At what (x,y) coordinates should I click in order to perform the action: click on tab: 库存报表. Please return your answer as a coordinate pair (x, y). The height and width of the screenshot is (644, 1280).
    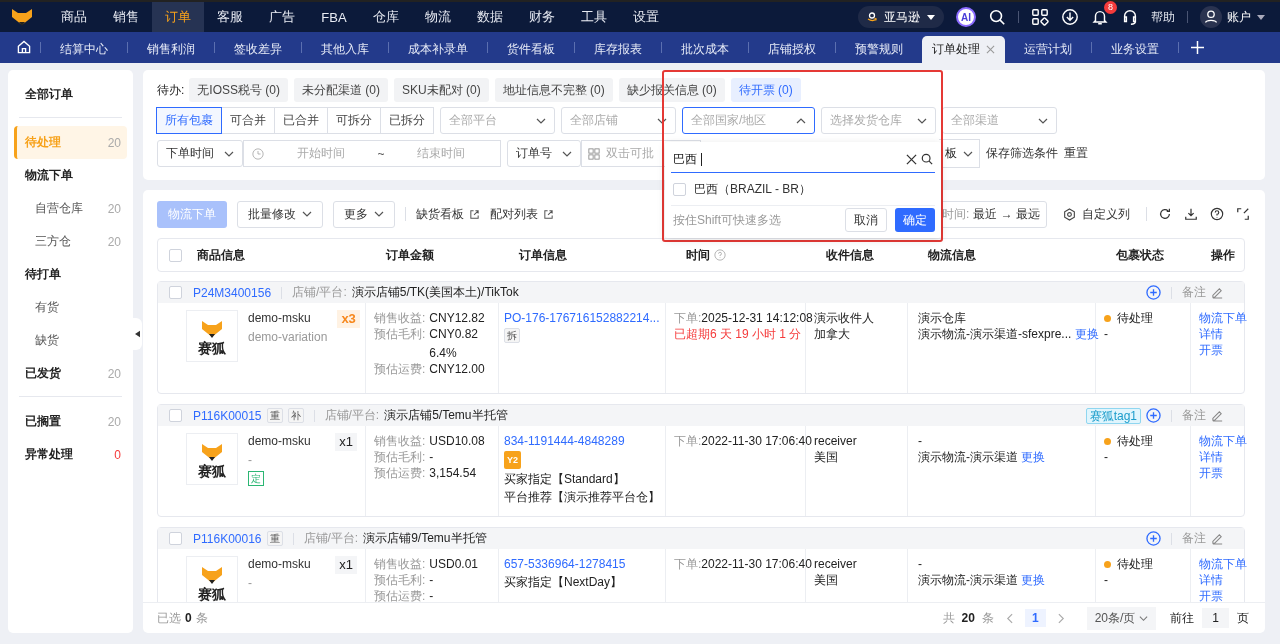
    Looking at the image, I should click on (618, 49).